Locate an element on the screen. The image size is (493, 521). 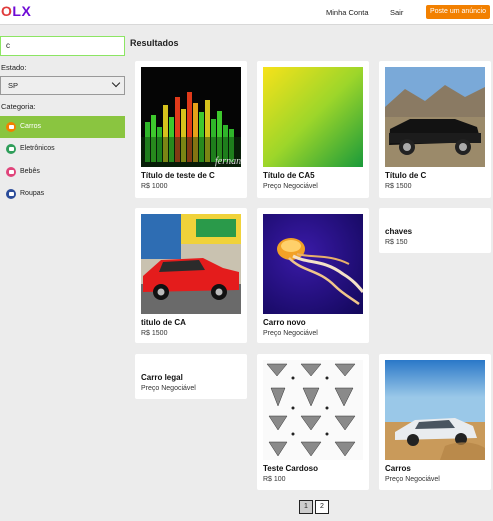
baby-icon is located at coordinates (11, 172).